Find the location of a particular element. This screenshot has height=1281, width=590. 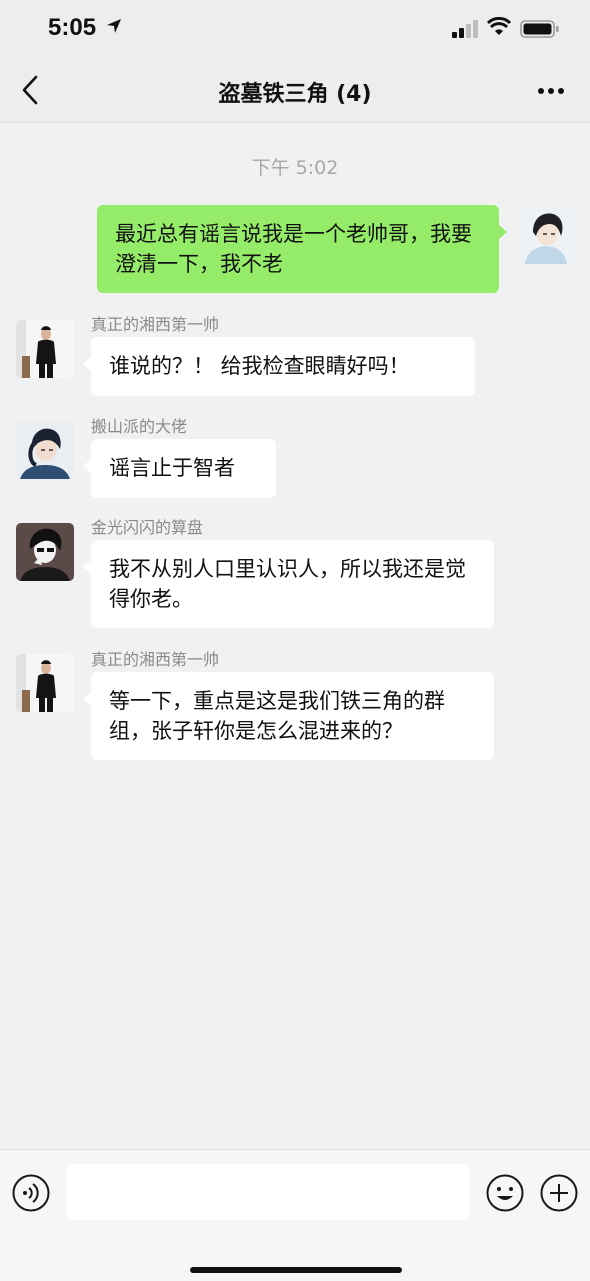

plus-icon is located at coordinates (559, 1193).